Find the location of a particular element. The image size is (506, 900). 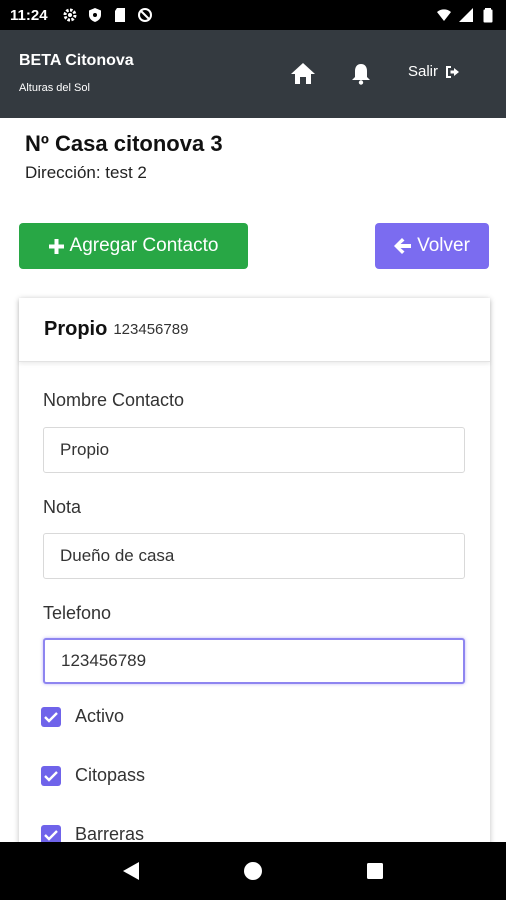

contact-name-label: Nombre Contacto is located at coordinates (114, 400).